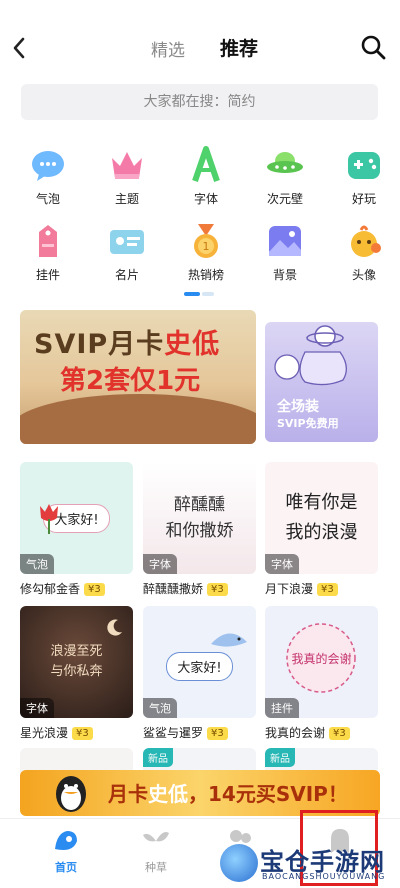  What do you see at coordinates (206, 246) in the screenshot?
I see `svg-text: 1` at bounding box center [206, 246].